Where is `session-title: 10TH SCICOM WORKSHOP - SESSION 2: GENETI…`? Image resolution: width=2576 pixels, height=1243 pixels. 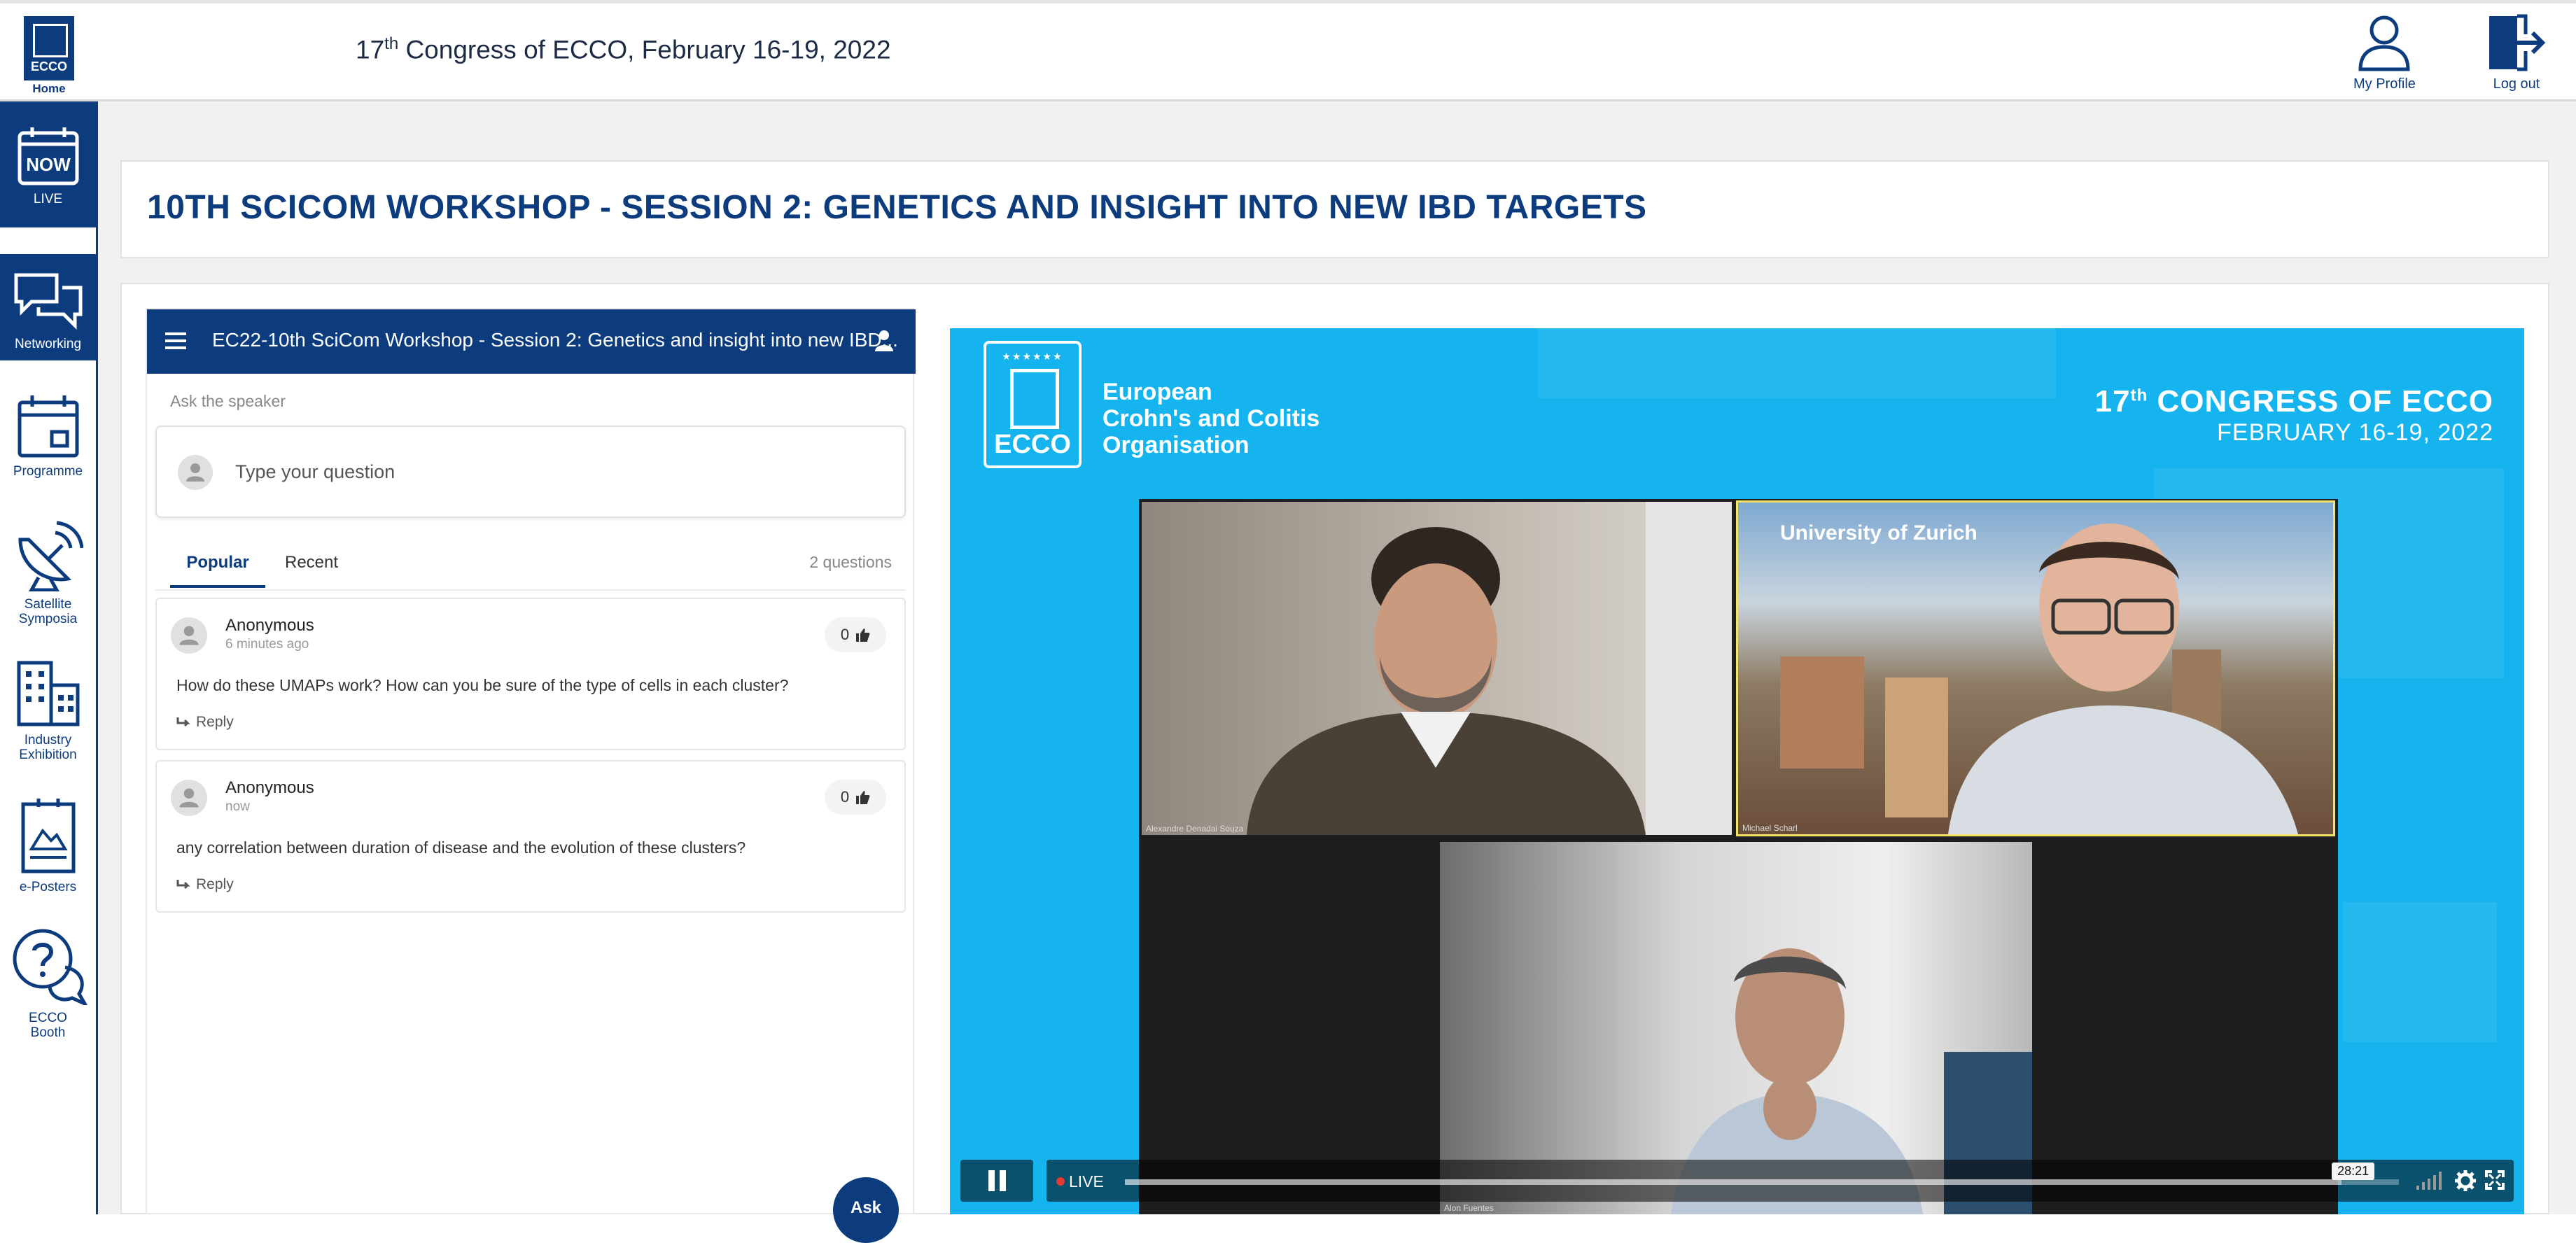
session-title: 10TH SCICOM WORKSHOP - SESSION 2: GENETI… is located at coordinates (897, 208).